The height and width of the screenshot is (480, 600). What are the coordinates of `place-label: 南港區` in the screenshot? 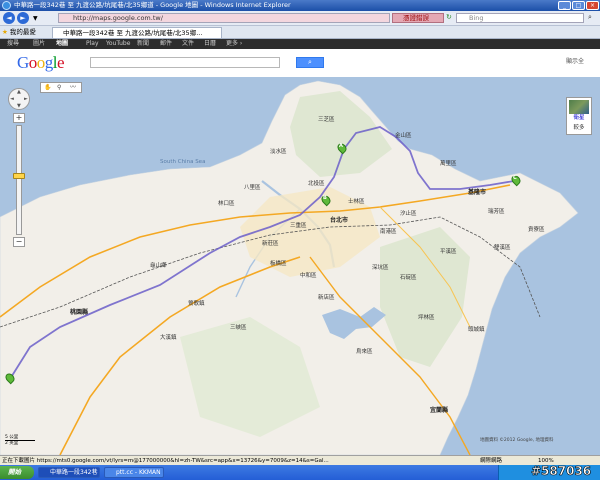 It's located at (388, 232).